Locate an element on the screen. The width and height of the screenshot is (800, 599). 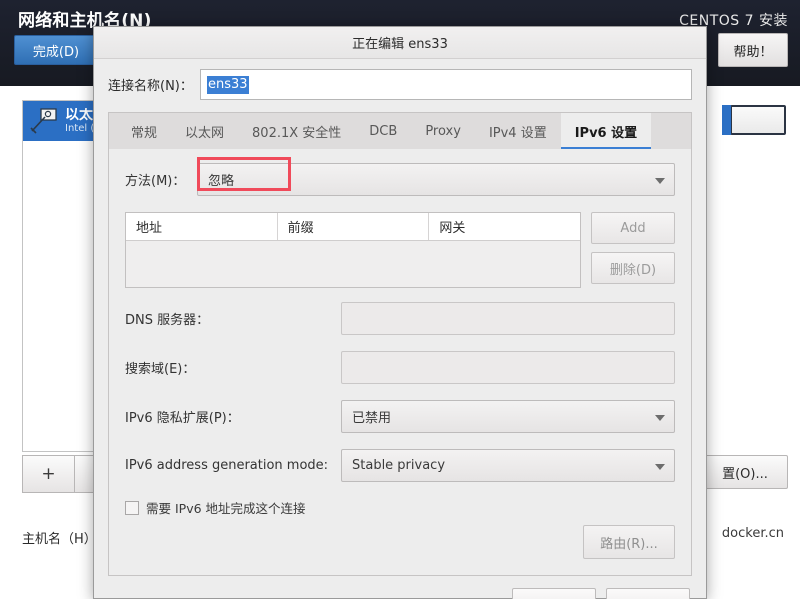
tab-ipv4-settings: IPv4 设置 is located at coordinates (518, 131).